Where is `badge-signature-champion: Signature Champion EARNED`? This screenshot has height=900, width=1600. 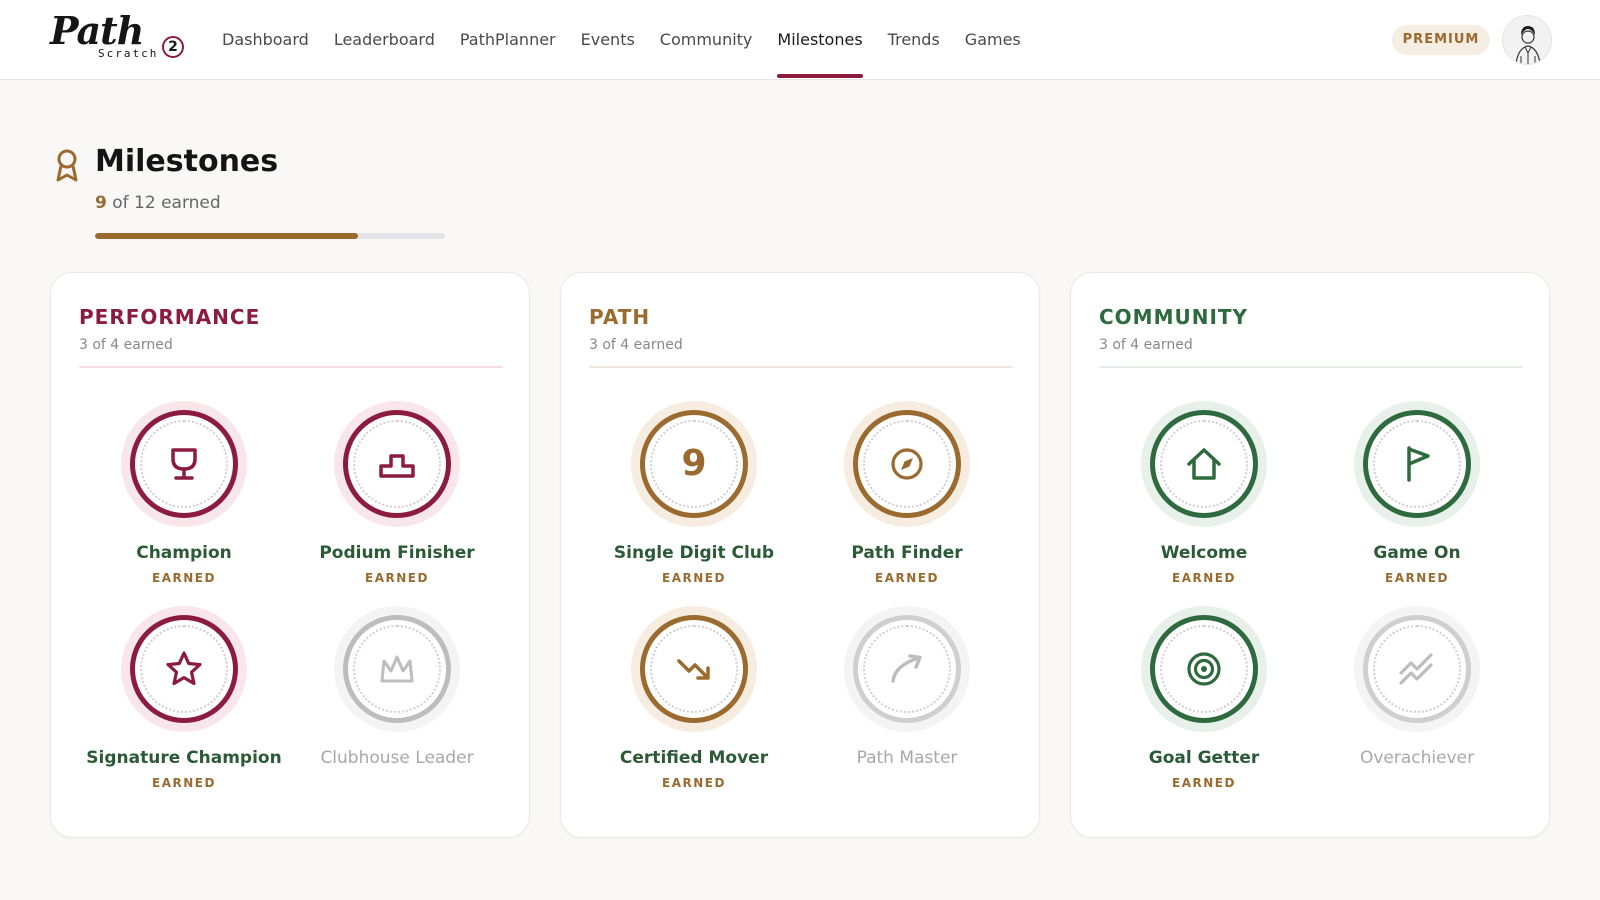
badge-signature-champion: Signature Champion EARNED is located at coordinates (184, 699).